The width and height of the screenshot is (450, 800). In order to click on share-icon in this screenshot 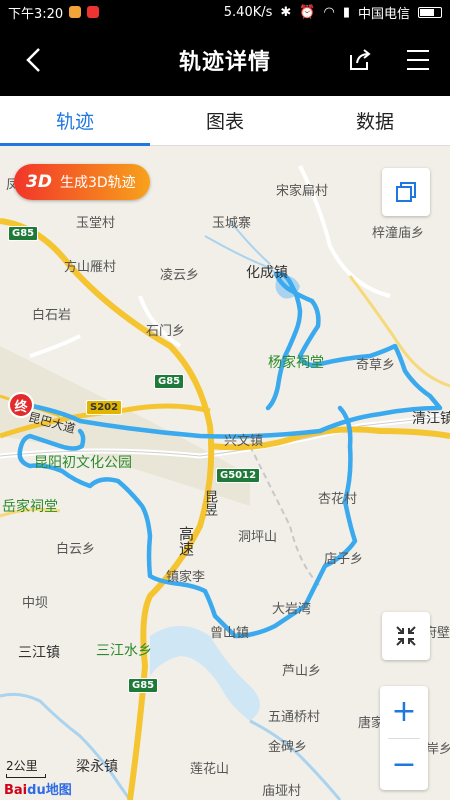, I will do `click(360, 59)`.